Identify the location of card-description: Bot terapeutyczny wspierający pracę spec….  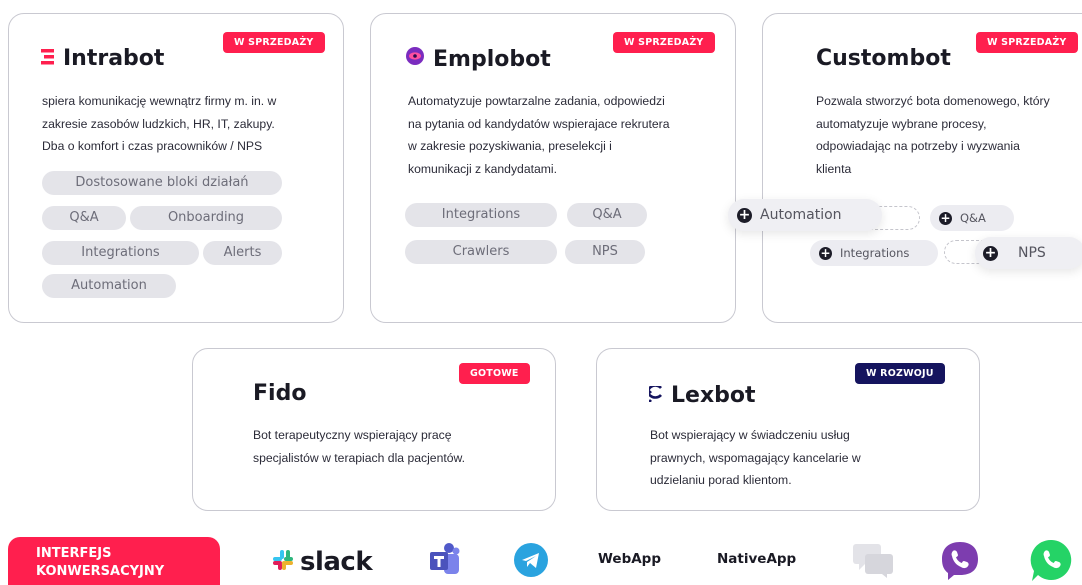
(359, 446).